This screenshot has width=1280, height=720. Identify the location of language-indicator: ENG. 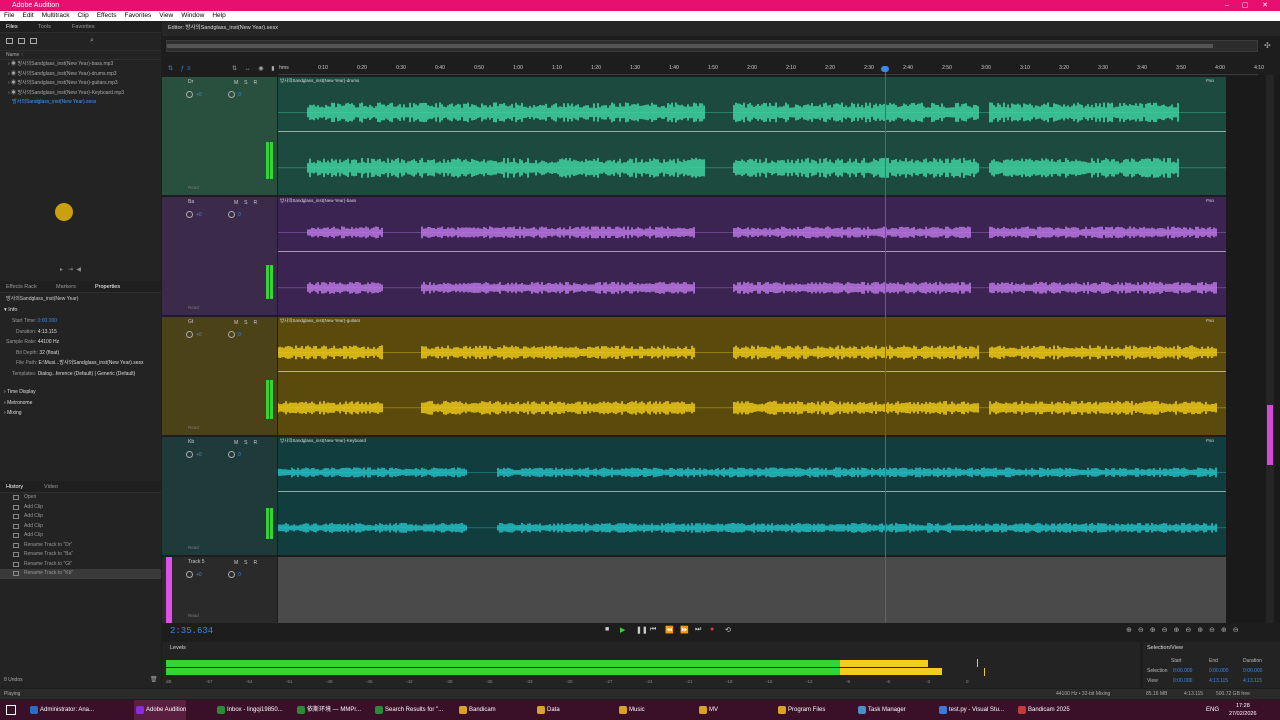
(1212, 710).